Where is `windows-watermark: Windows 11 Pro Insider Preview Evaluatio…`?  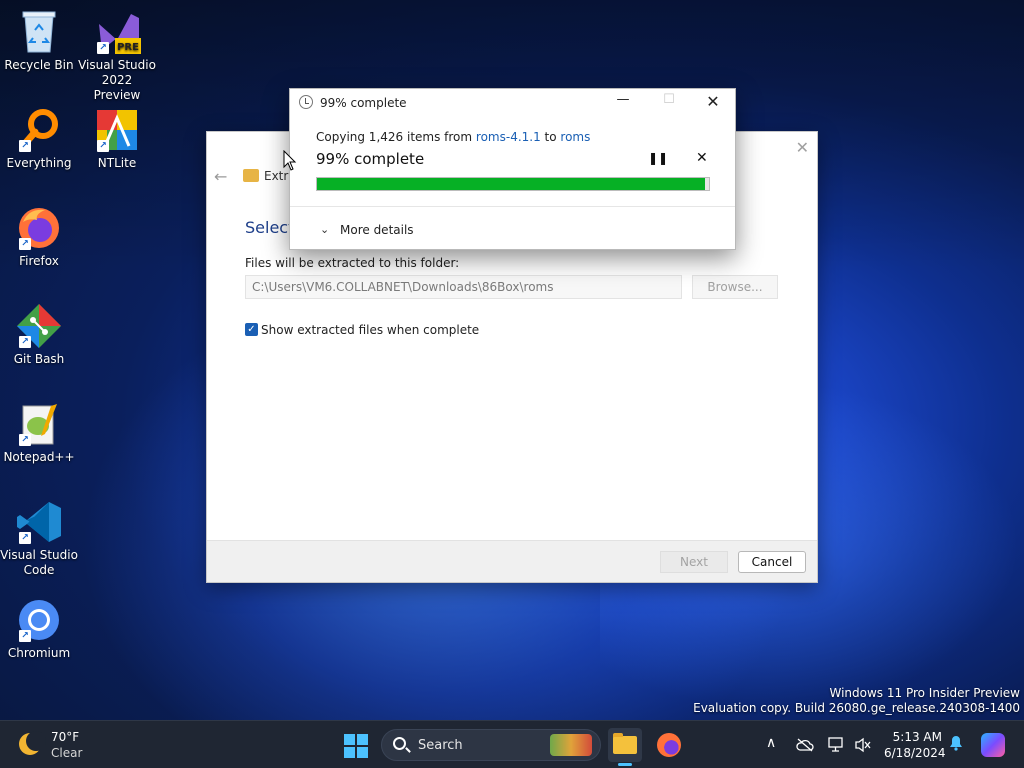
windows-watermark: Windows 11 Pro Insider Preview Evaluatio… is located at coordinates (856, 701).